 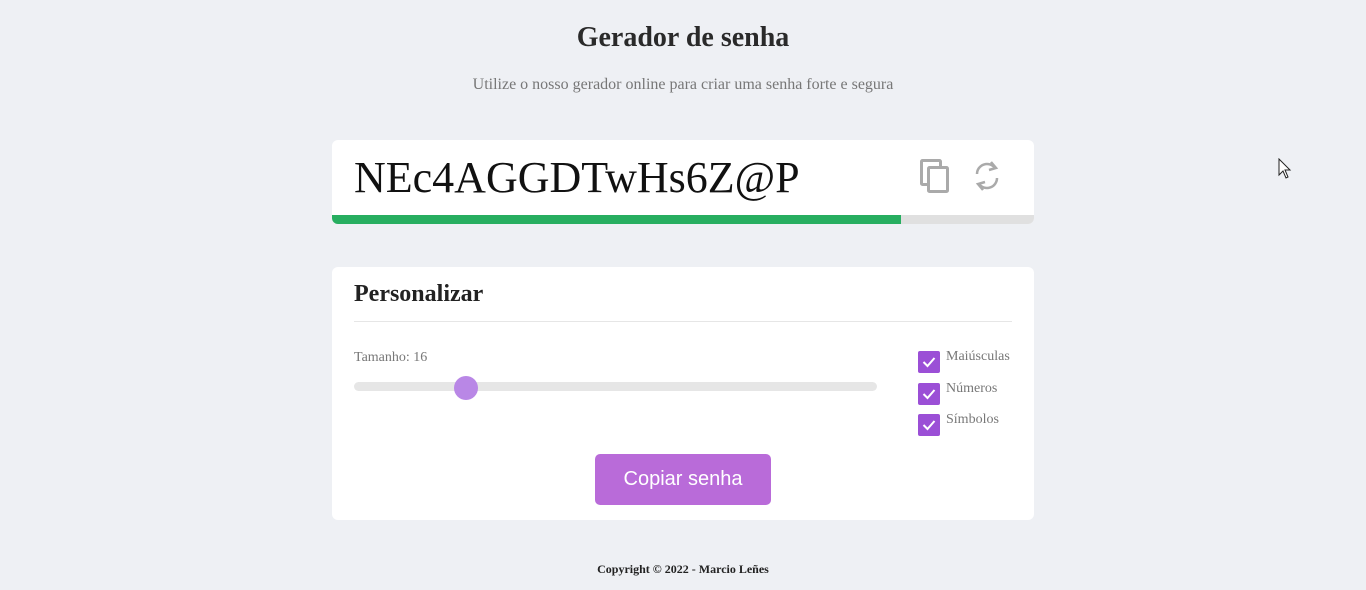 What do you see at coordinates (683, 569) in the screenshot?
I see `footer-copyright: Copyright © 2022 - Marcio Leñes` at bounding box center [683, 569].